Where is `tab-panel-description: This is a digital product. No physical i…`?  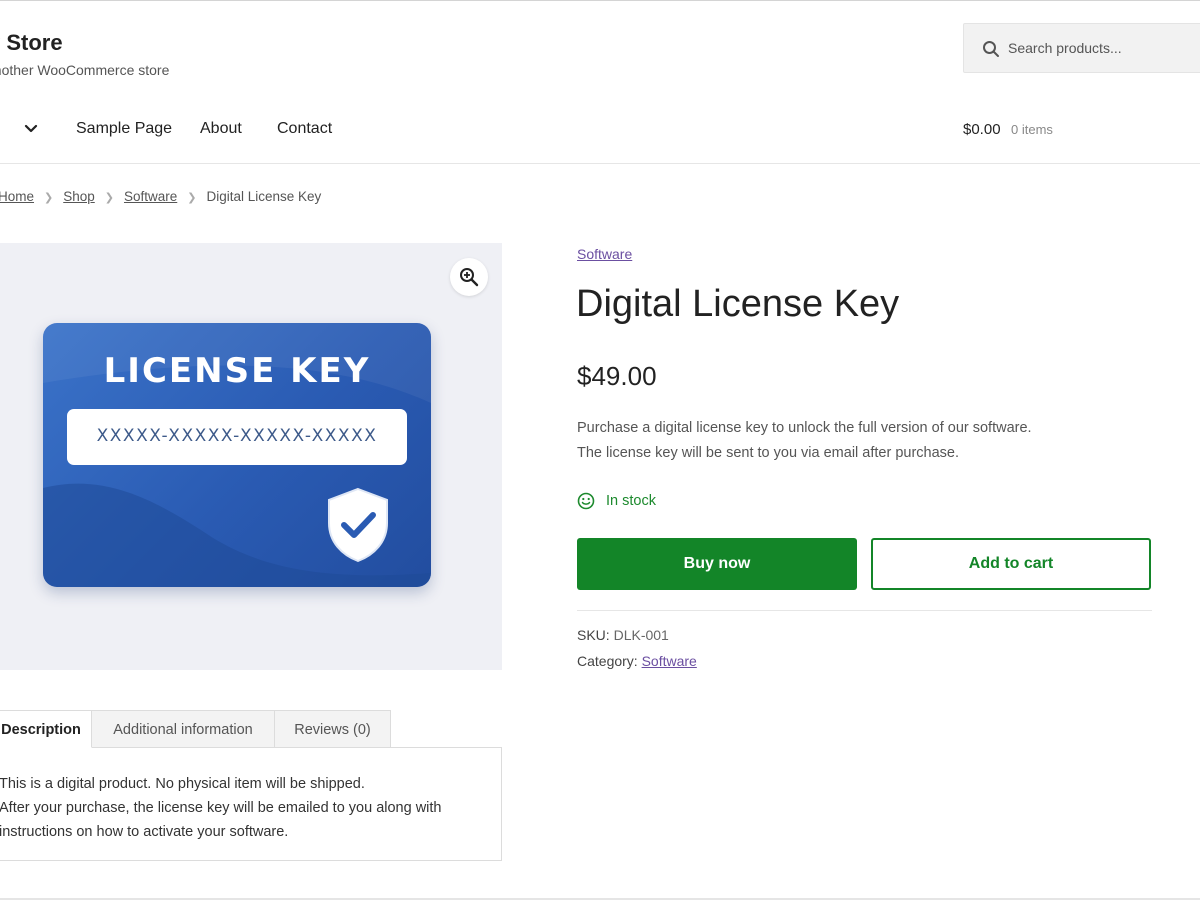 tab-panel-description: This is a digital product. No physical i… is located at coordinates (251, 804).